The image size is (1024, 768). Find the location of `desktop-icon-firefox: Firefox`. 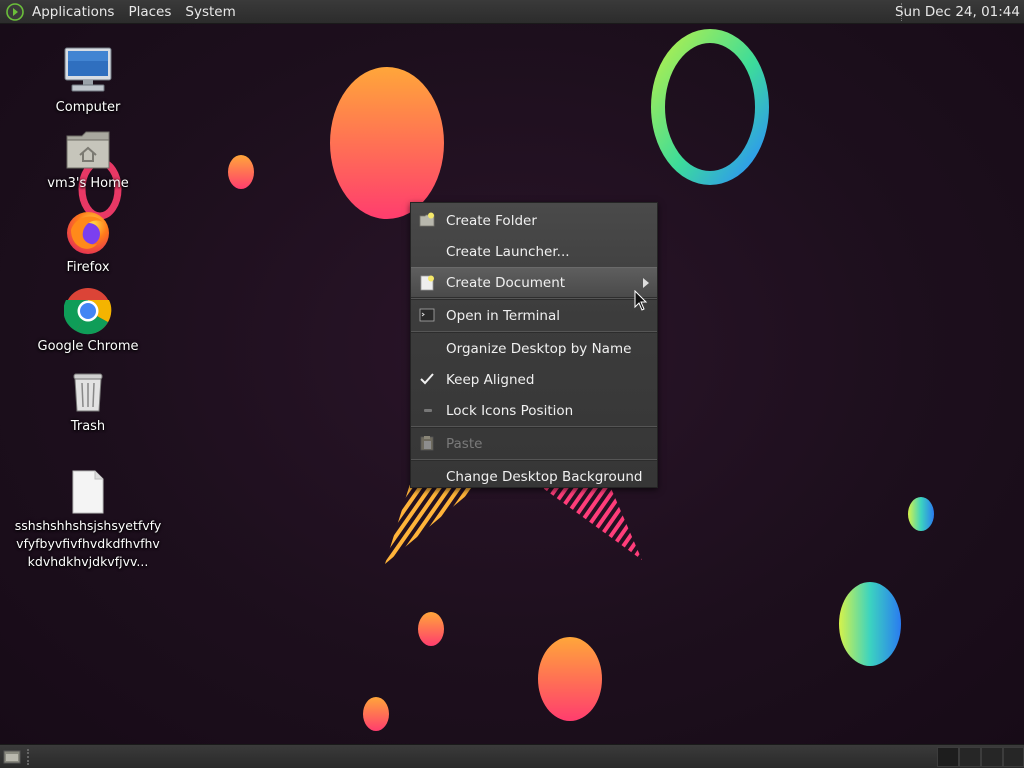

desktop-icon-firefox: Firefox is located at coordinates (88, 243).